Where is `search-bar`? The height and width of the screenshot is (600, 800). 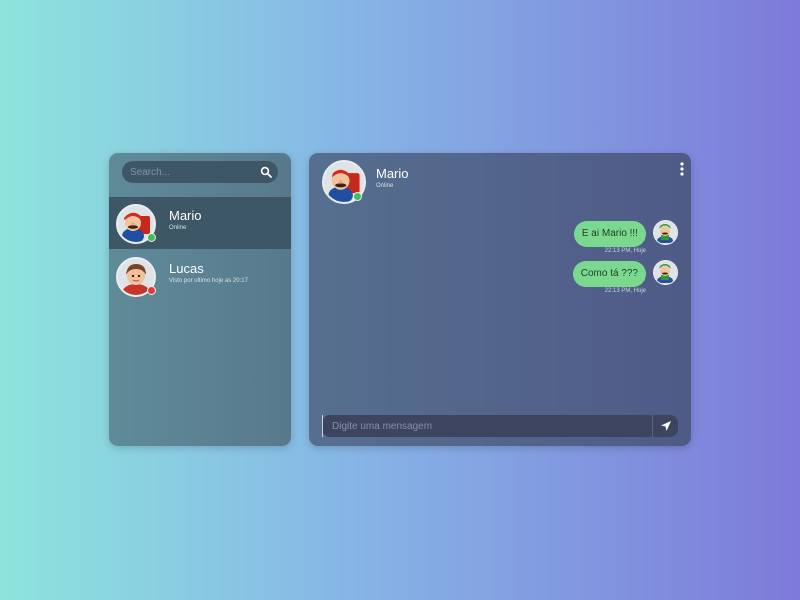 search-bar is located at coordinates (200, 172).